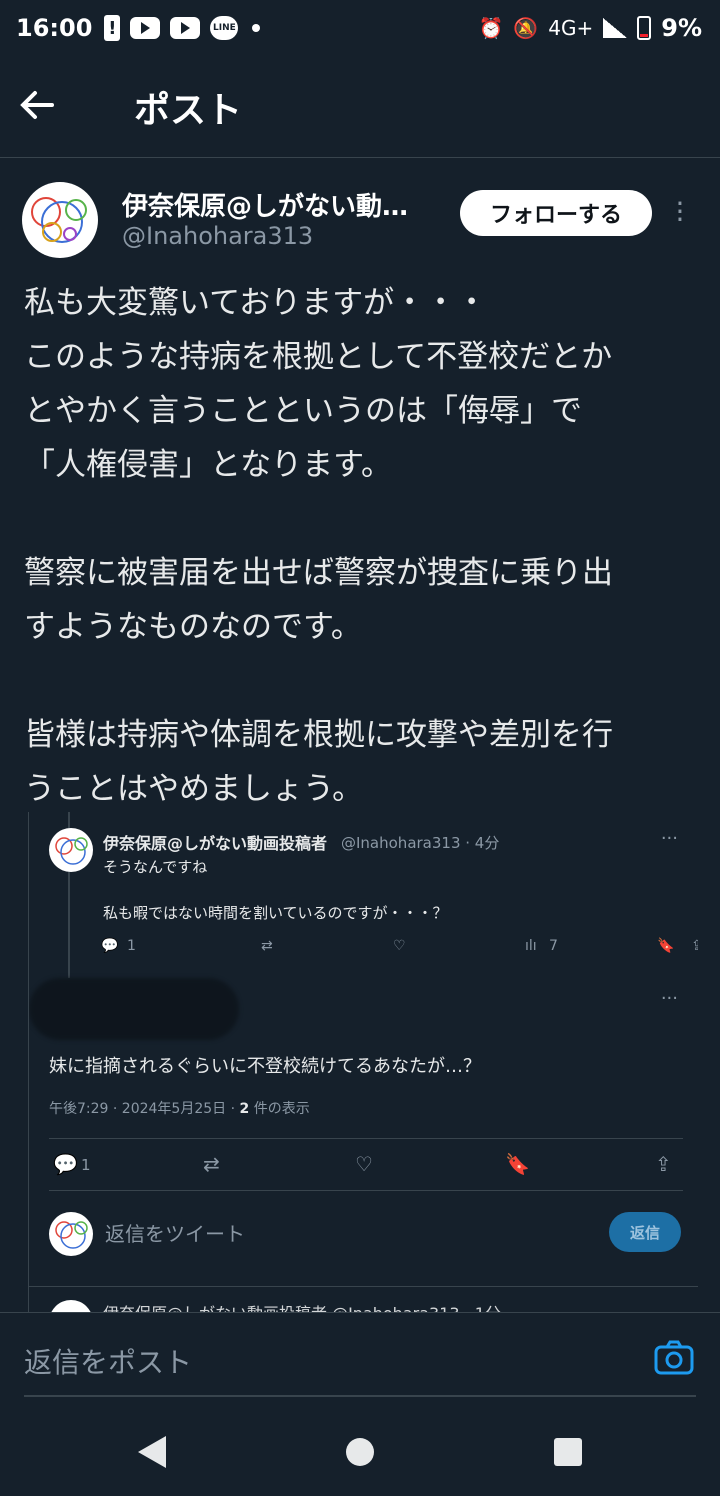 The image size is (720, 1496). What do you see at coordinates (65, 1164) in the screenshot?
I see `reply-comment-icon: 💬` at bounding box center [65, 1164].